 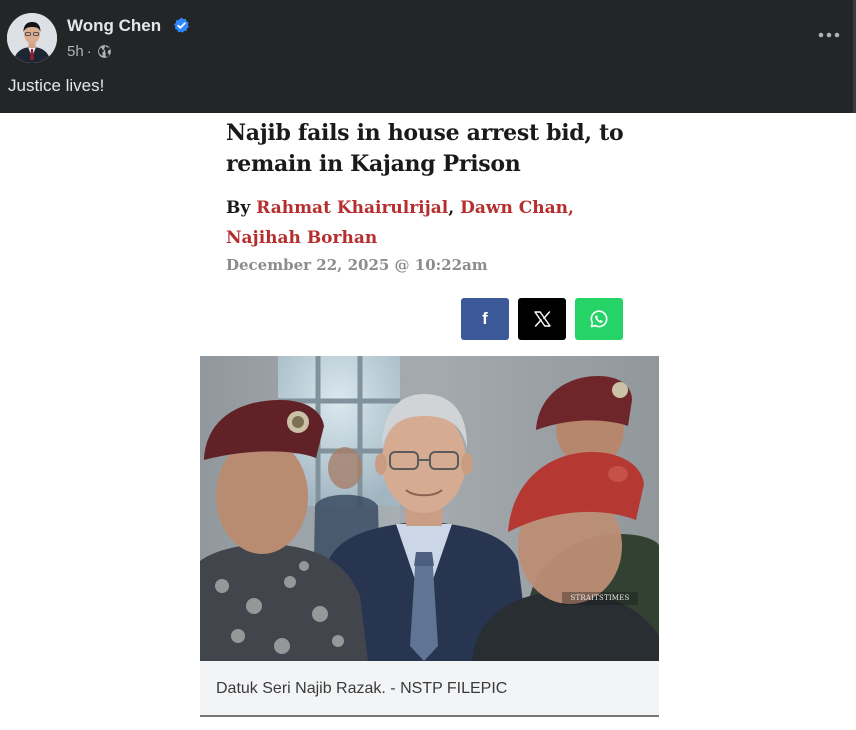 What do you see at coordinates (373, 164) in the screenshot?
I see `article-title-line: remain in Kajang Prison` at bounding box center [373, 164].